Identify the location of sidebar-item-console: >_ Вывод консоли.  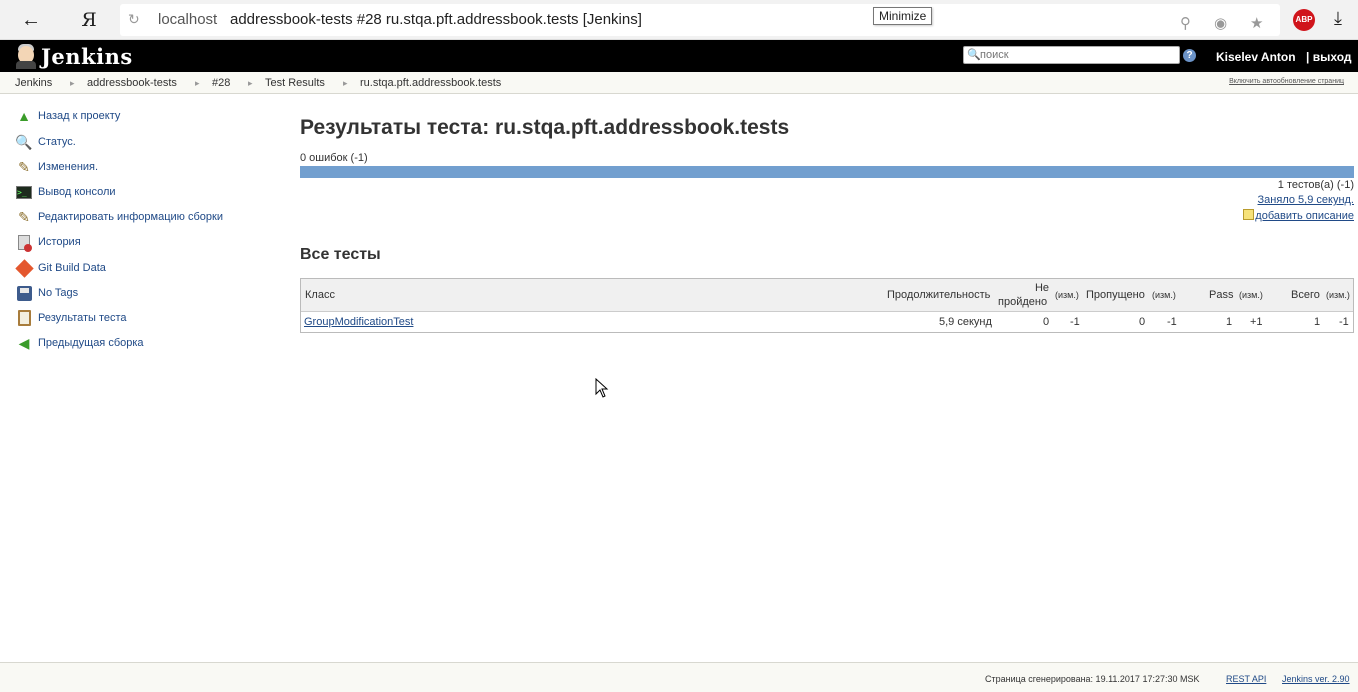
(65, 192).